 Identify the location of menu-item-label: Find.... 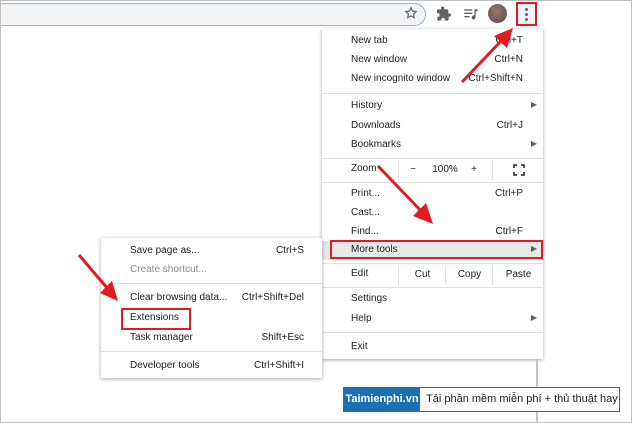
(365, 231).